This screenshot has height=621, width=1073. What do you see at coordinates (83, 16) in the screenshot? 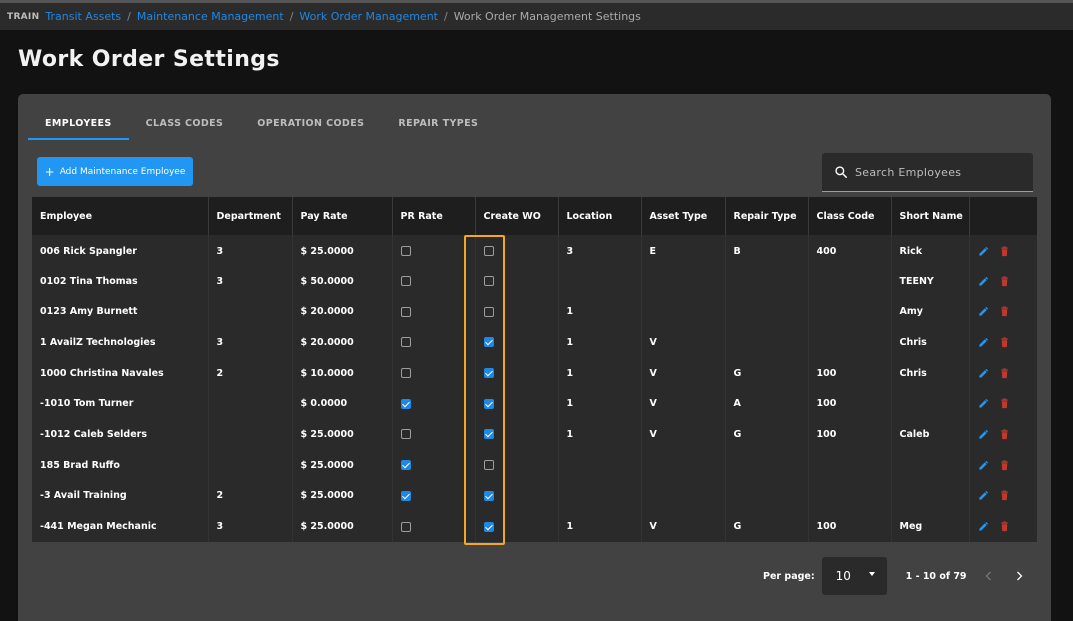
I see `breadcrumb-link-transit-assets: Transit Assets` at bounding box center [83, 16].